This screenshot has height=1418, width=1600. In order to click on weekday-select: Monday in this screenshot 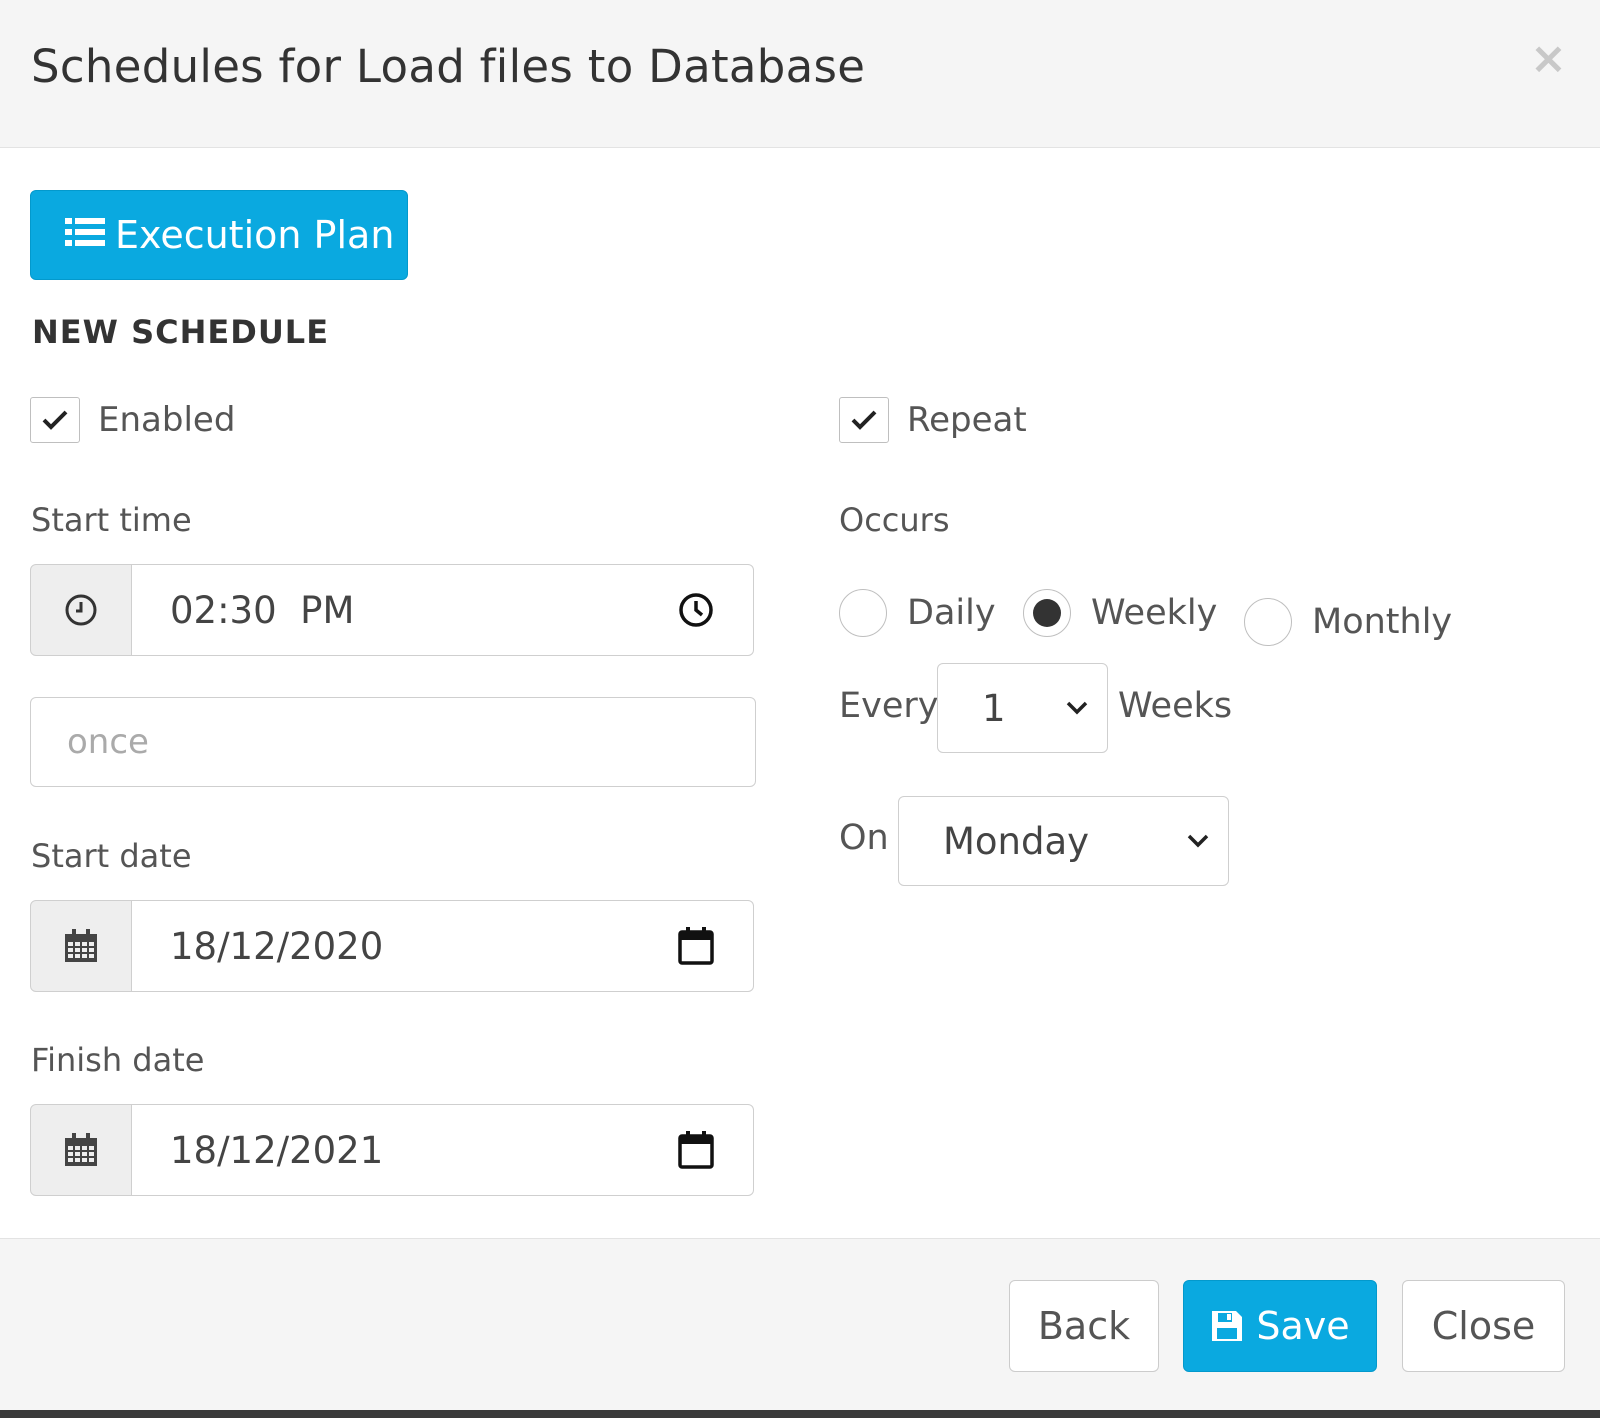, I will do `click(1063, 841)`.